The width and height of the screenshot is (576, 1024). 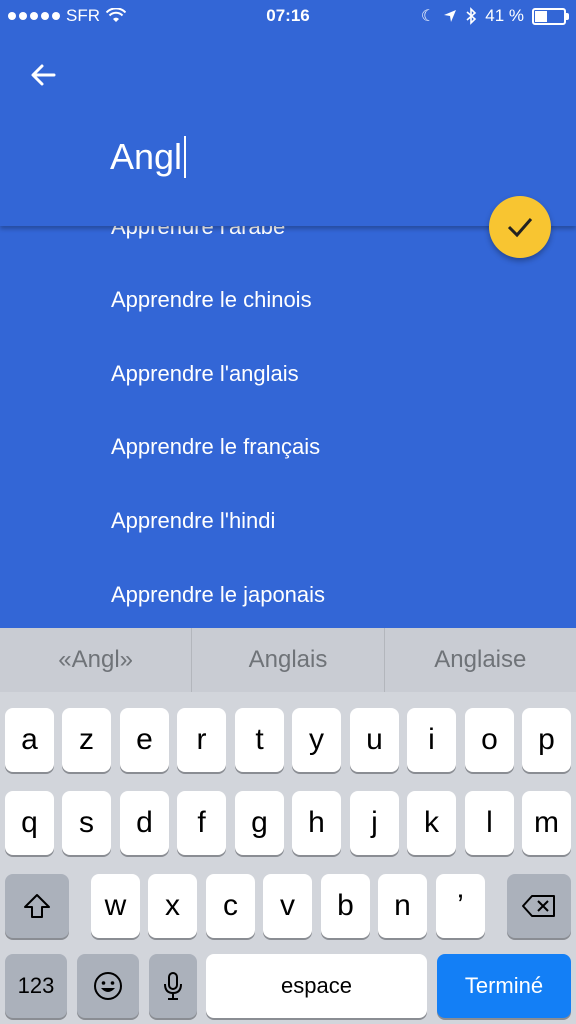 I want to click on key-m: m, so click(x=546, y=823).